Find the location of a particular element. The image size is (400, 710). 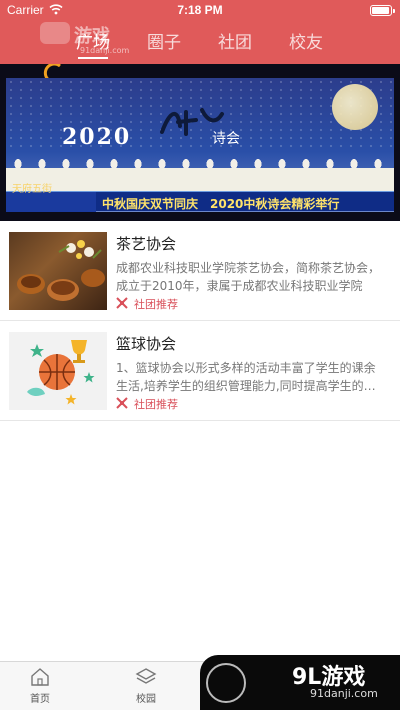

tabbar-label: 首页 is located at coordinates (40, 699).